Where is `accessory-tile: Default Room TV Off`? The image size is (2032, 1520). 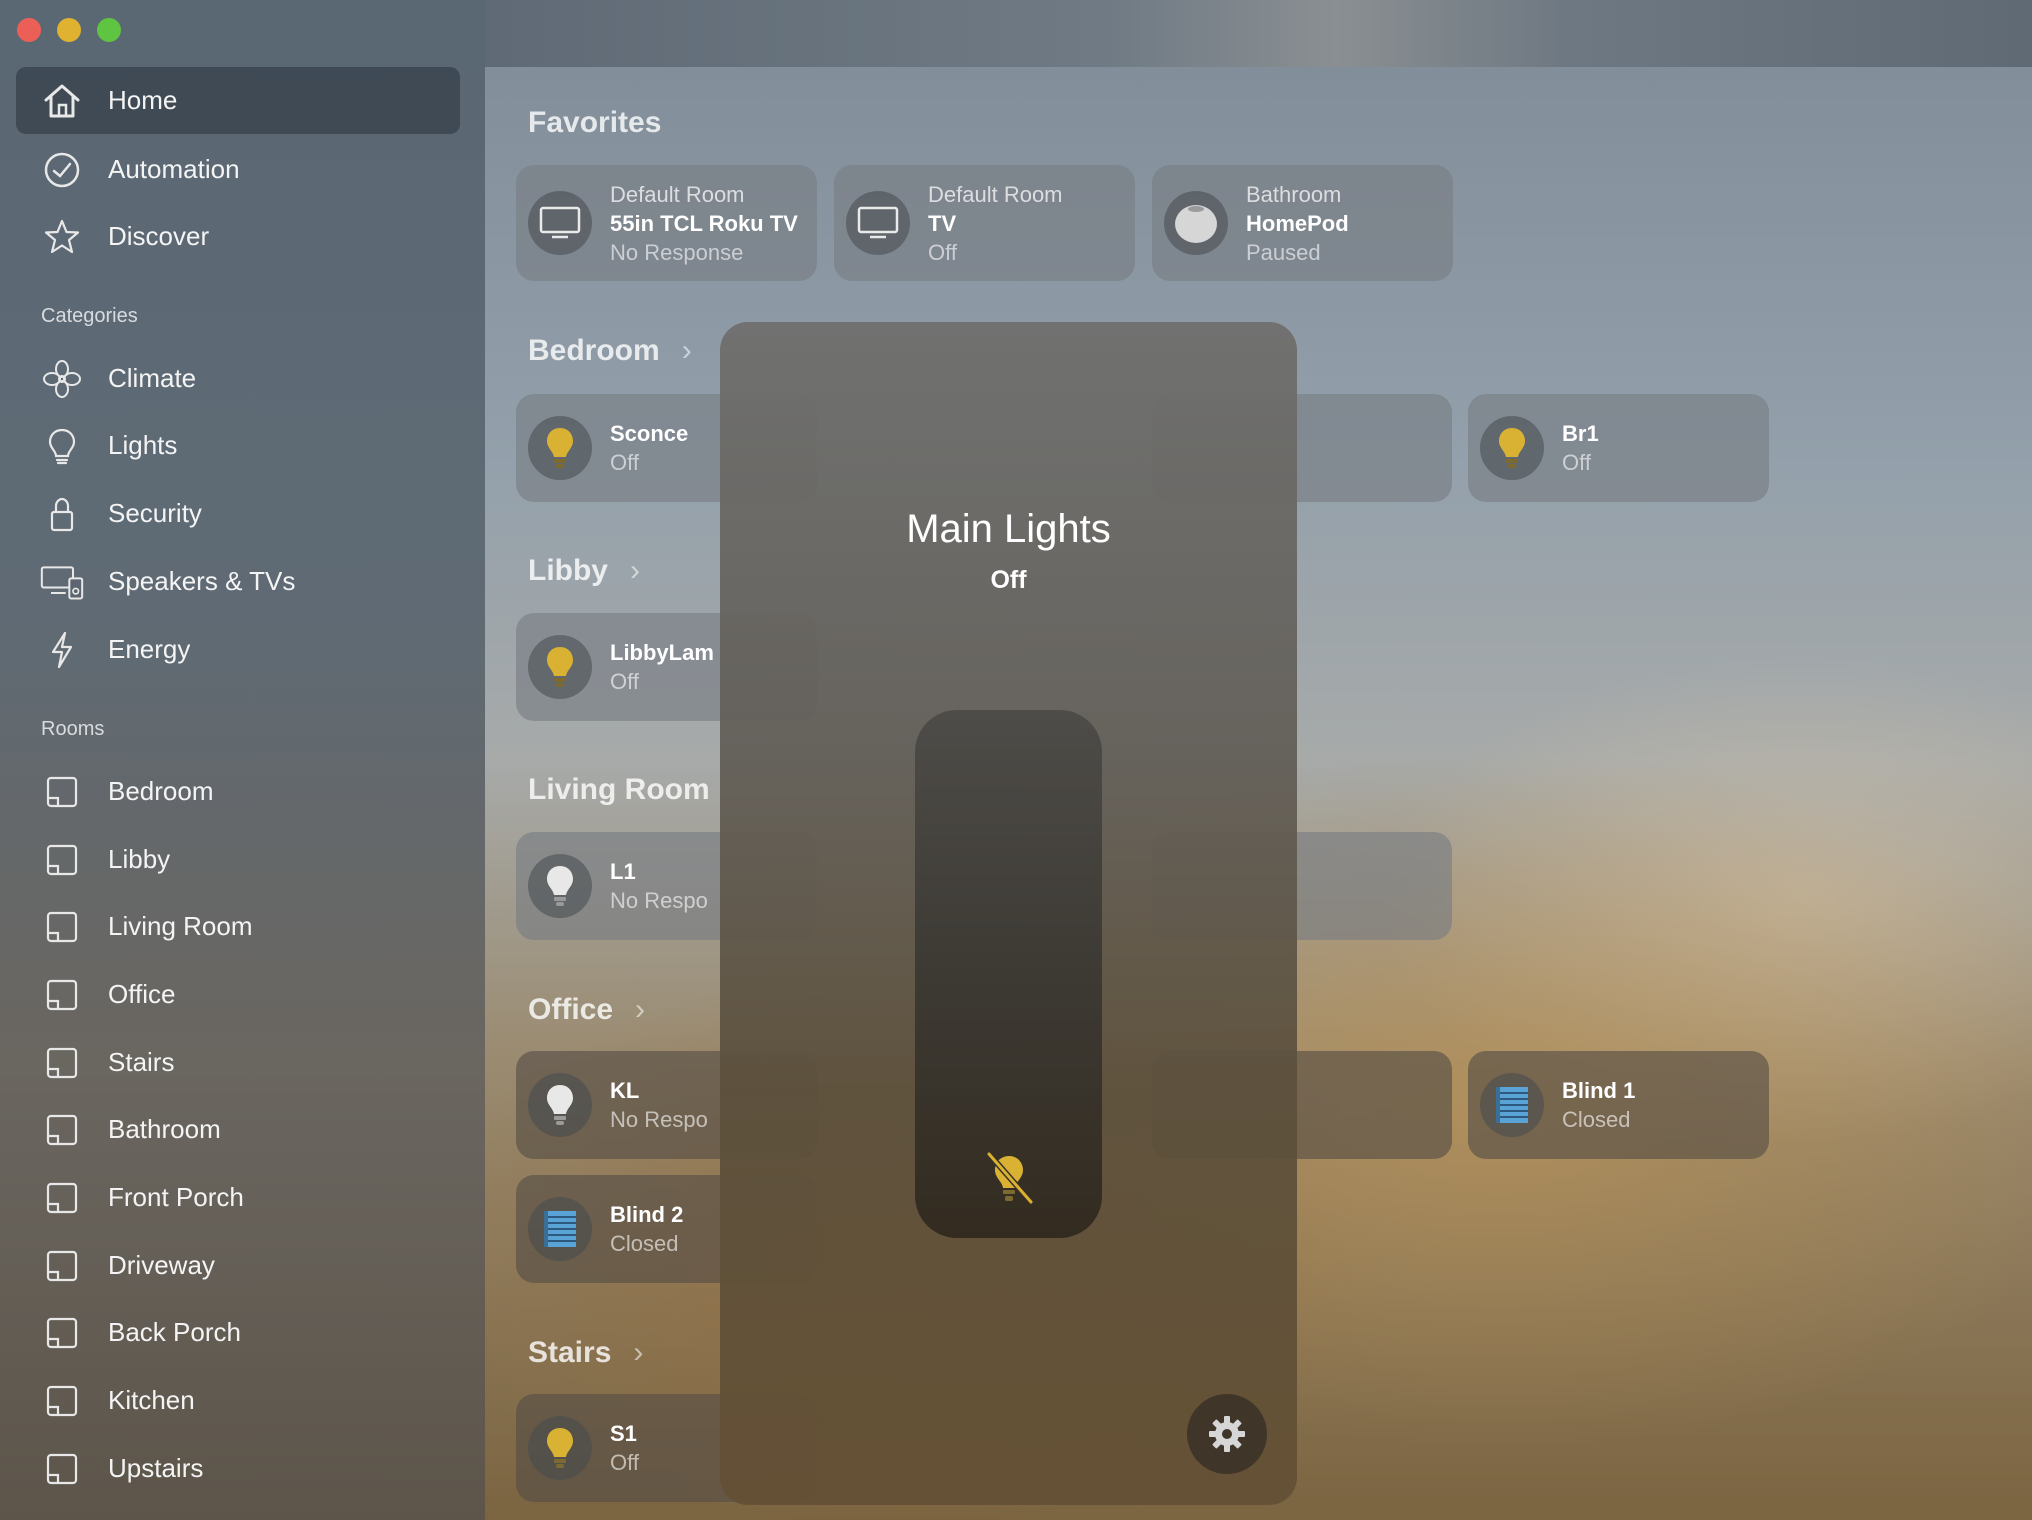
accessory-tile: Default Room TV Off is located at coordinates (984, 223).